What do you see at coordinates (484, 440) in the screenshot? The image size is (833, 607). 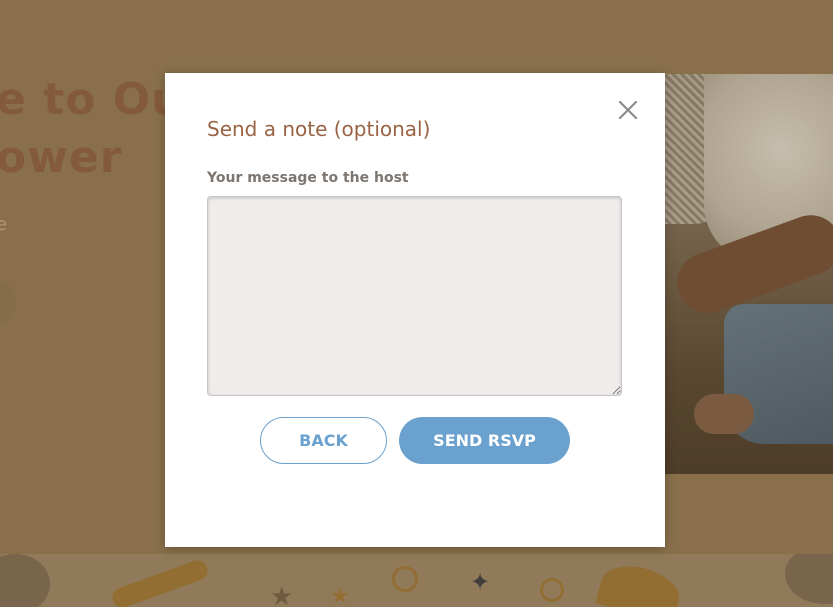 I see `send-rsvp-button: SEND RSVP` at bounding box center [484, 440].